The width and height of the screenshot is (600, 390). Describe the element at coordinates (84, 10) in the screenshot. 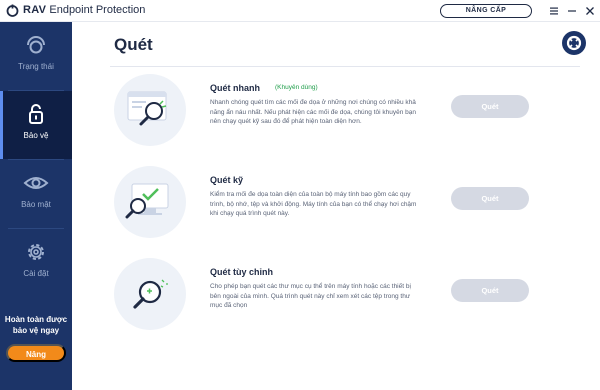

I see `app-title: RAV Endpoint Protection` at that location.